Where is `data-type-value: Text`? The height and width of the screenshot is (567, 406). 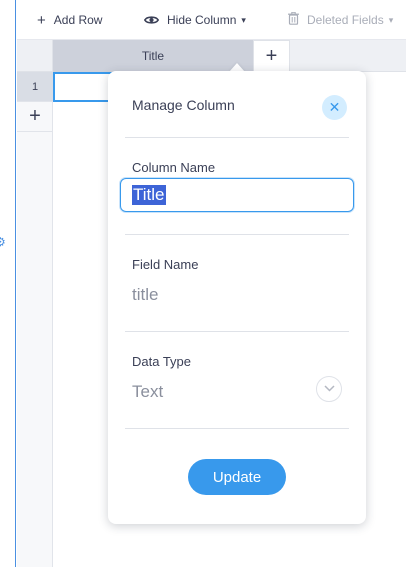 data-type-value: Text is located at coordinates (148, 391).